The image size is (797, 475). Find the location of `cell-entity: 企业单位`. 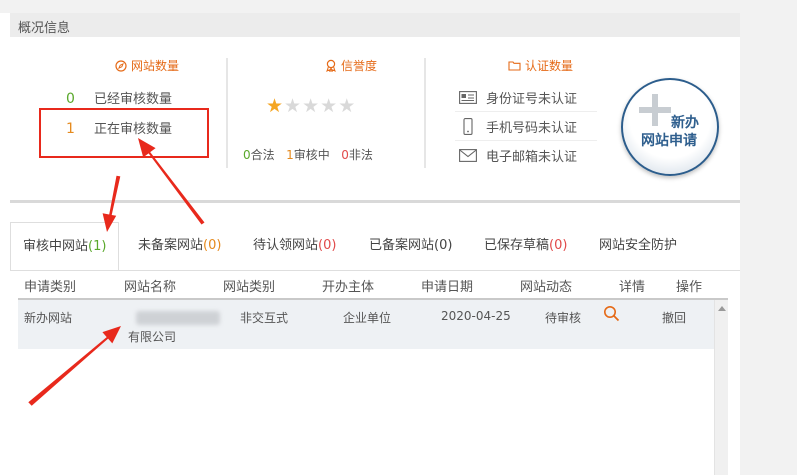

cell-entity: 企业单位 is located at coordinates (367, 318).